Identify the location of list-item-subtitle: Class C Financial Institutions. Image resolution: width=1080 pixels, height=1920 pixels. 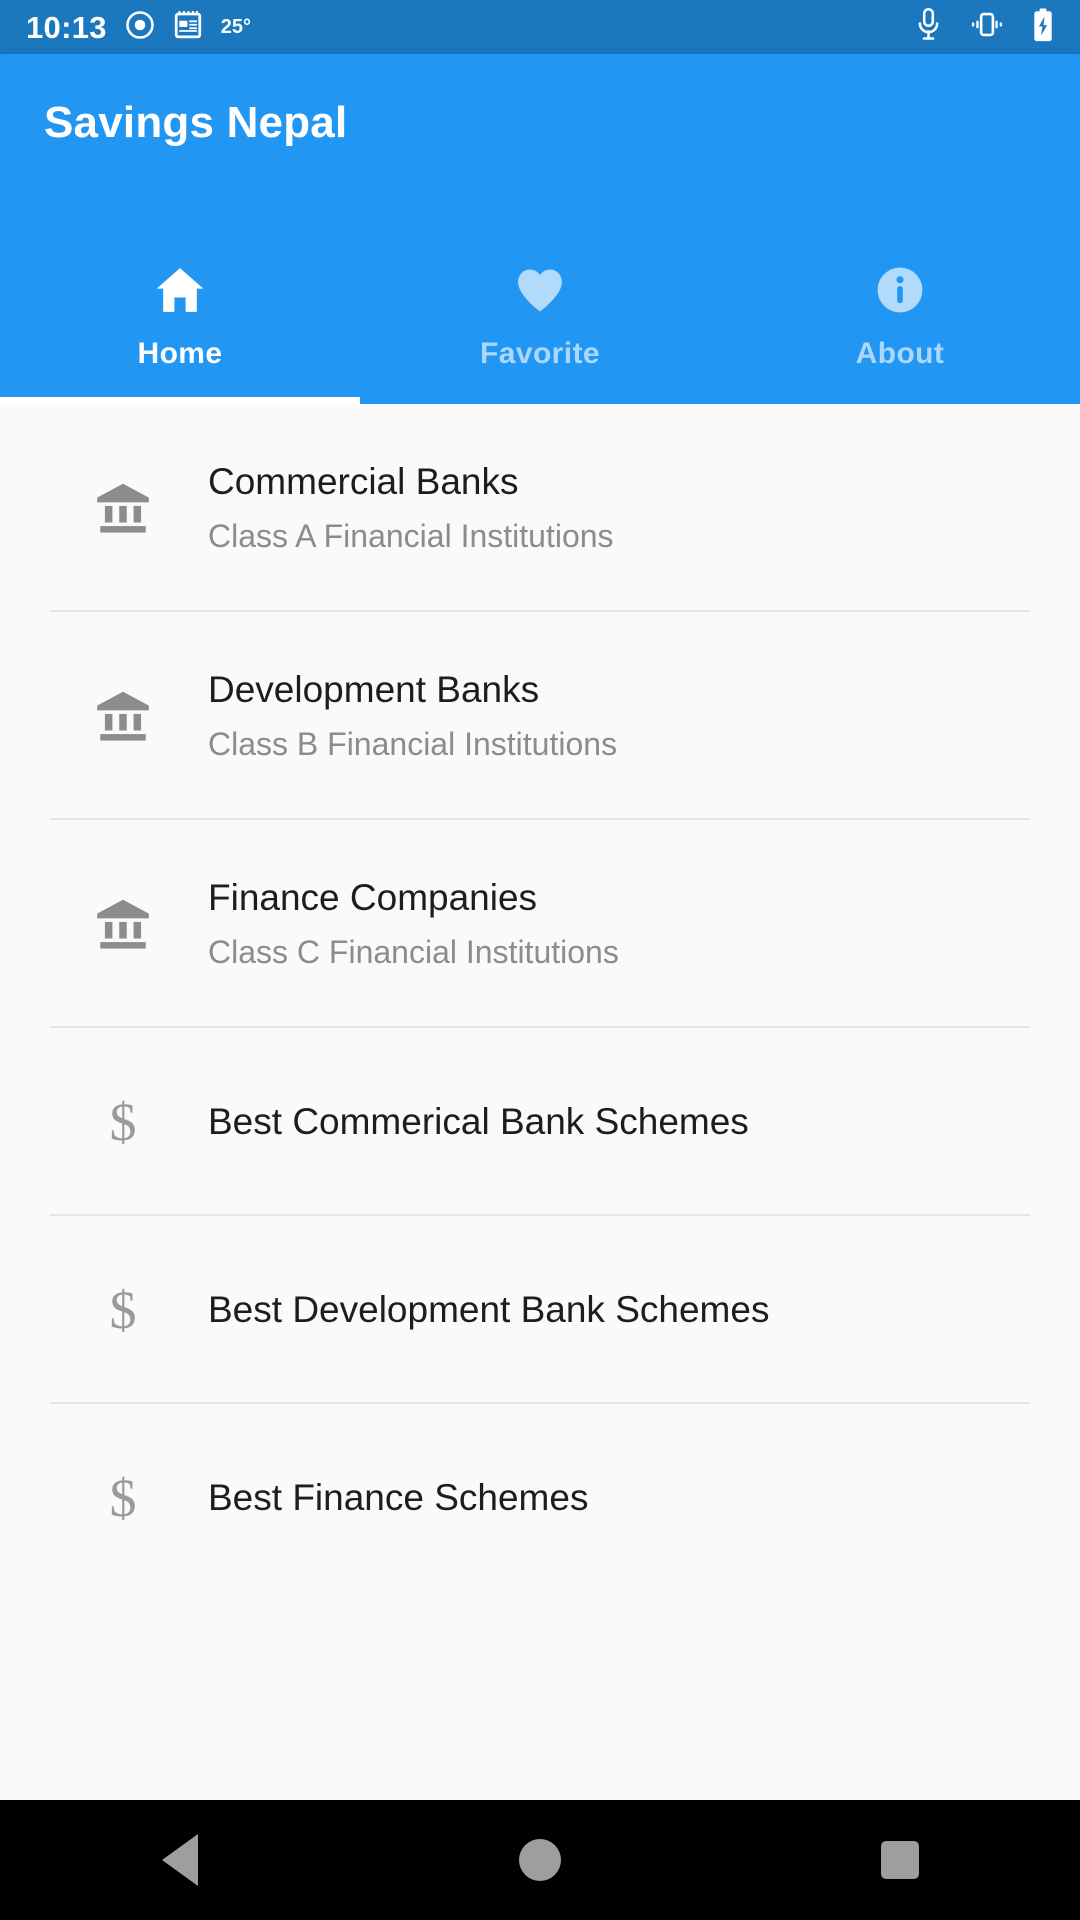
(413, 951).